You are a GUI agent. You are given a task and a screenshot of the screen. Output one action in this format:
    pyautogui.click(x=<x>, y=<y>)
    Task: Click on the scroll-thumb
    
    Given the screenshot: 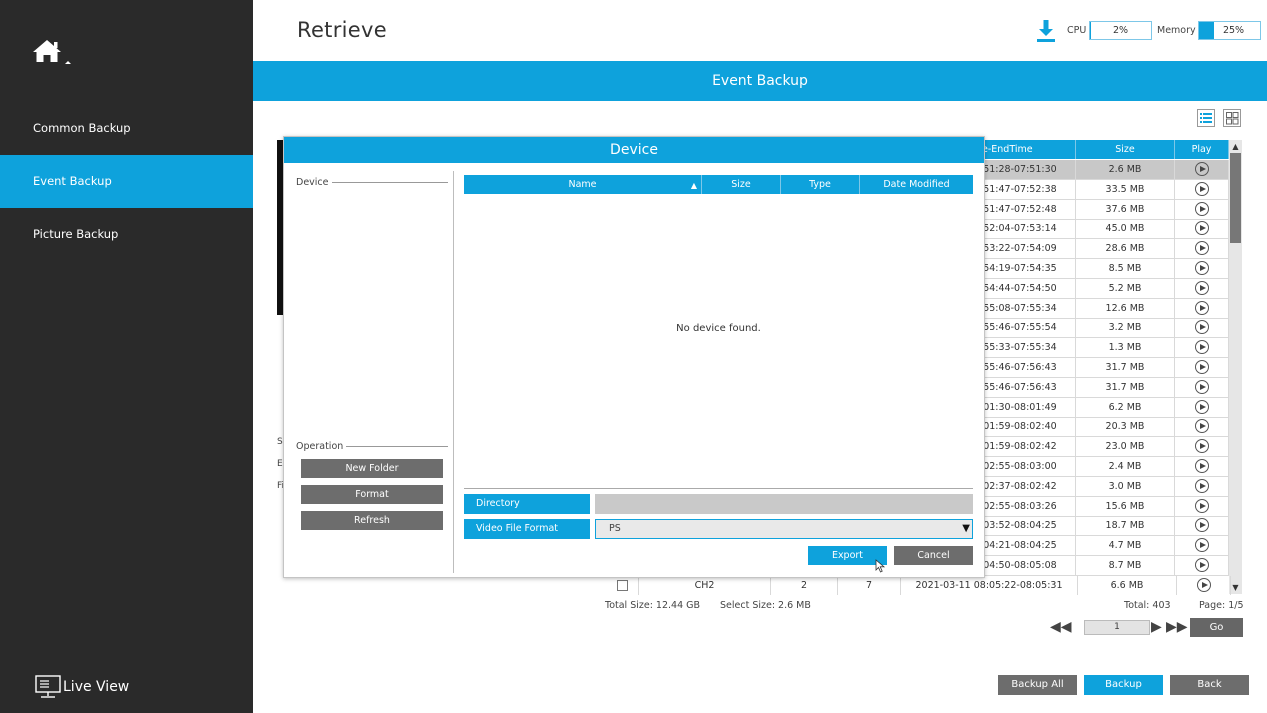 What is the action you would take?
    pyautogui.click(x=1235, y=198)
    